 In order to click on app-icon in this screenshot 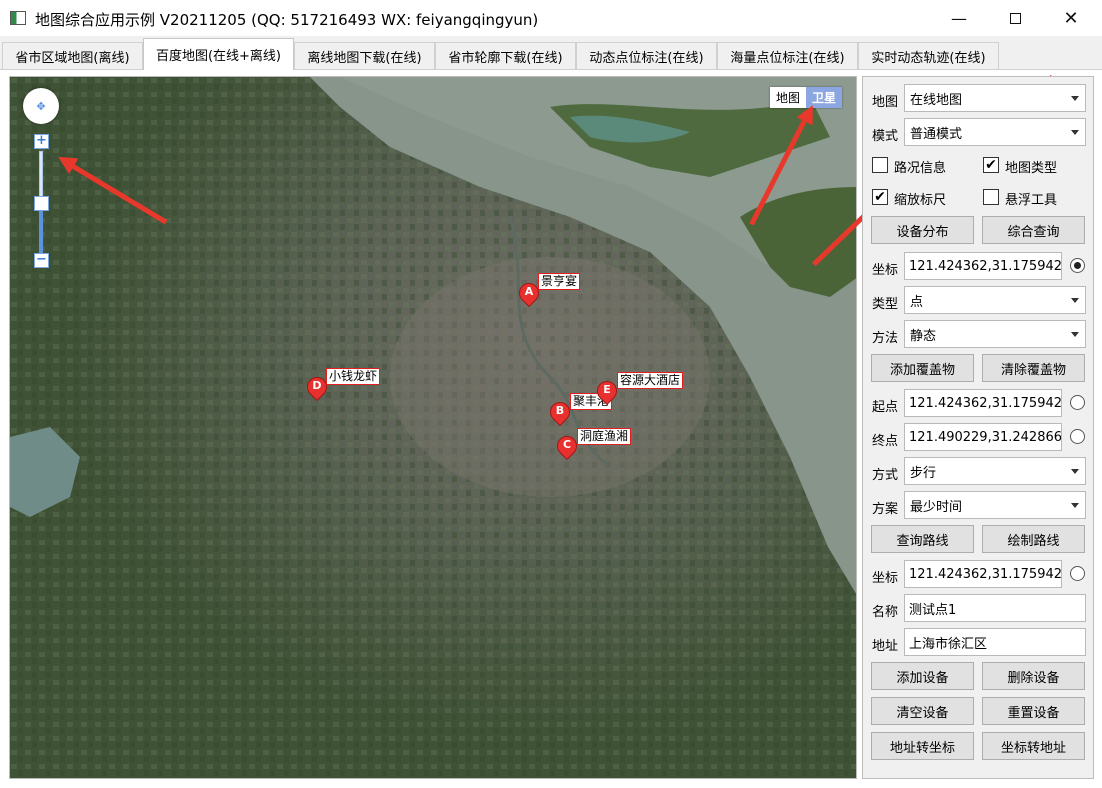, I will do `click(18, 18)`.